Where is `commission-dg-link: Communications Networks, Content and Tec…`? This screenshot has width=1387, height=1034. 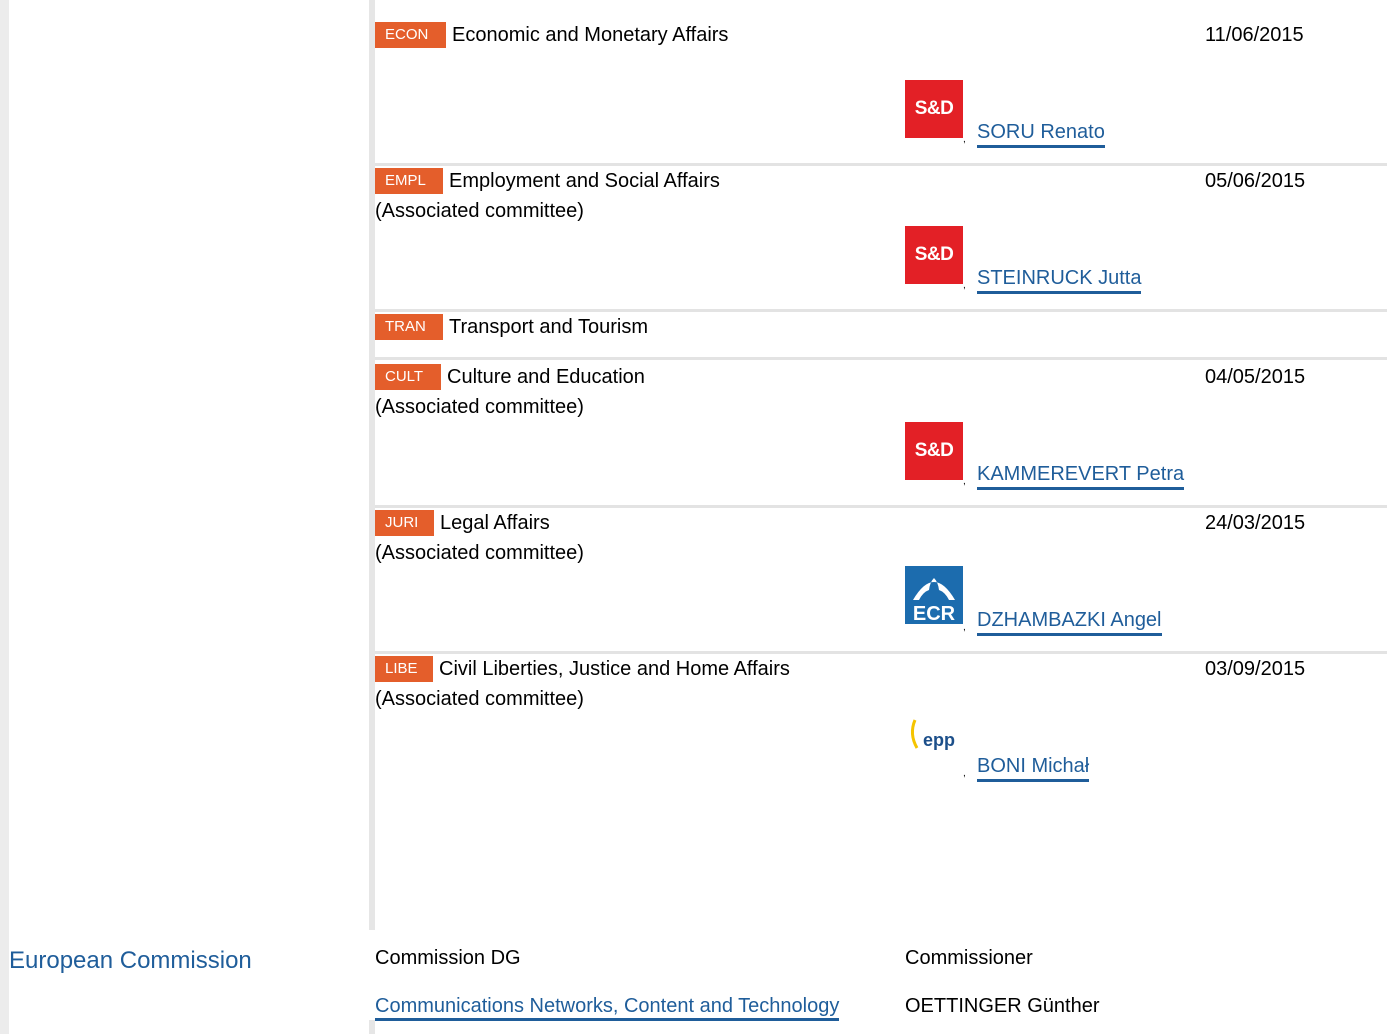
commission-dg-link: Communications Networks, Content and Tec… is located at coordinates (607, 1007).